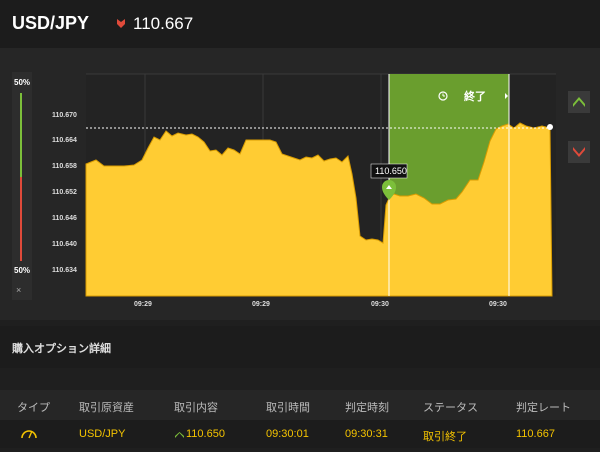  Describe the element at coordinates (475, 96) in the screenshot. I see `end-label: 終了` at that location.